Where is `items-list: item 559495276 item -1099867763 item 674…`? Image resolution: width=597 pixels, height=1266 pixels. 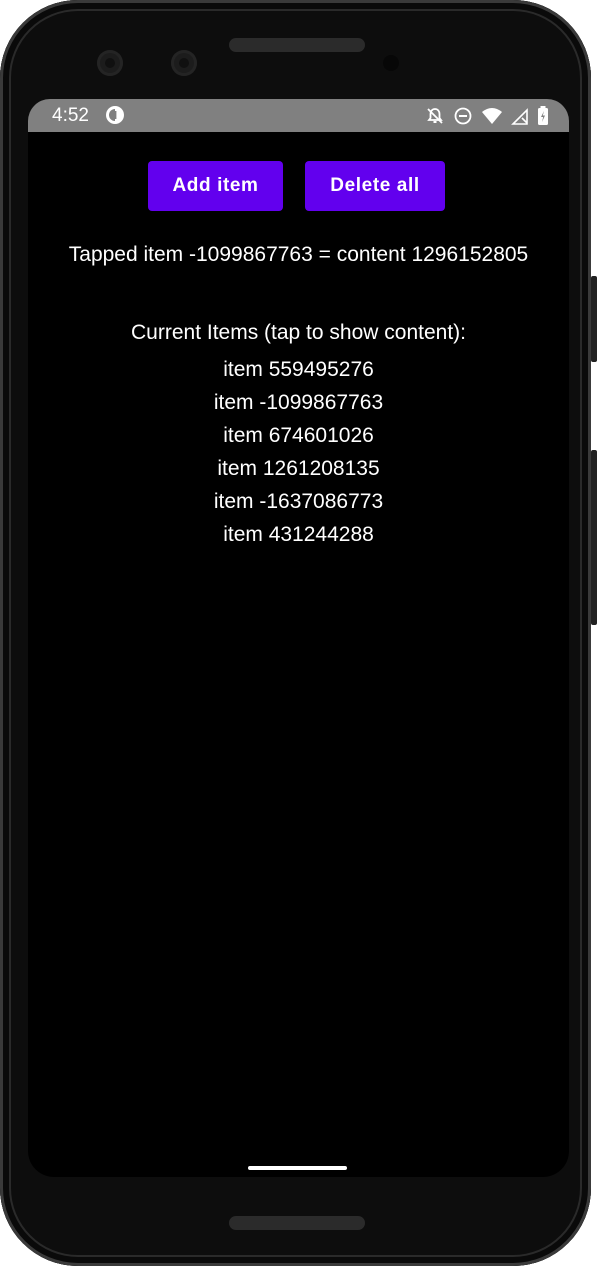 items-list: item 559495276 item -1099867763 item 674… is located at coordinates (298, 452).